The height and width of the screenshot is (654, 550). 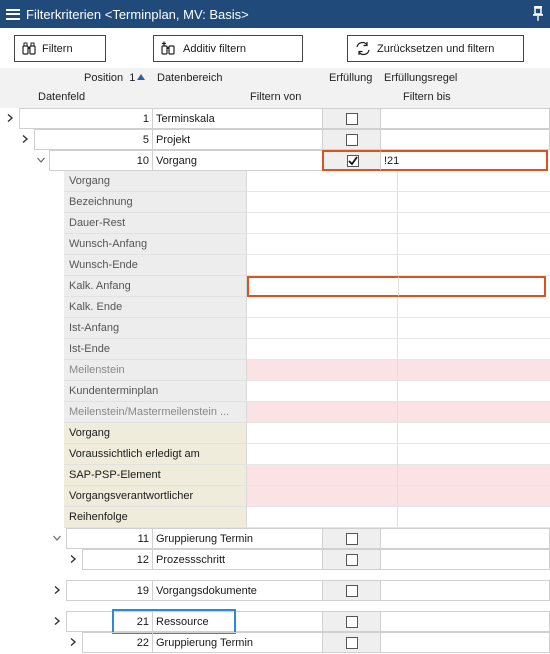 What do you see at coordinates (275, 642) in the screenshot?
I see `tree-row: 22 Gruppierung Termin` at bounding box center [275, 642].